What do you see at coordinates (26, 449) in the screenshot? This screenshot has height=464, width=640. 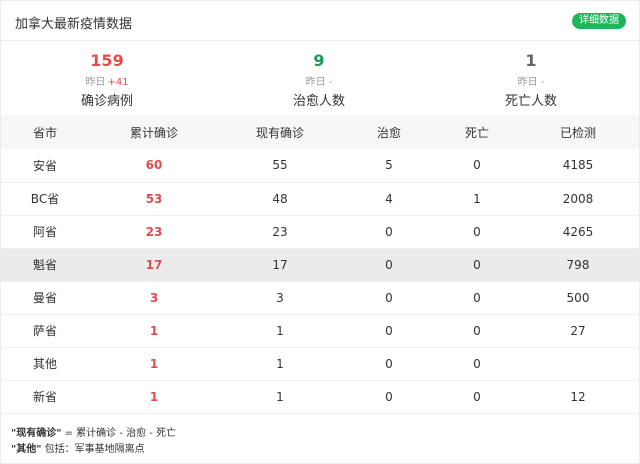 I see `footnote-term: "其他"` at bounding box center [26, 449].